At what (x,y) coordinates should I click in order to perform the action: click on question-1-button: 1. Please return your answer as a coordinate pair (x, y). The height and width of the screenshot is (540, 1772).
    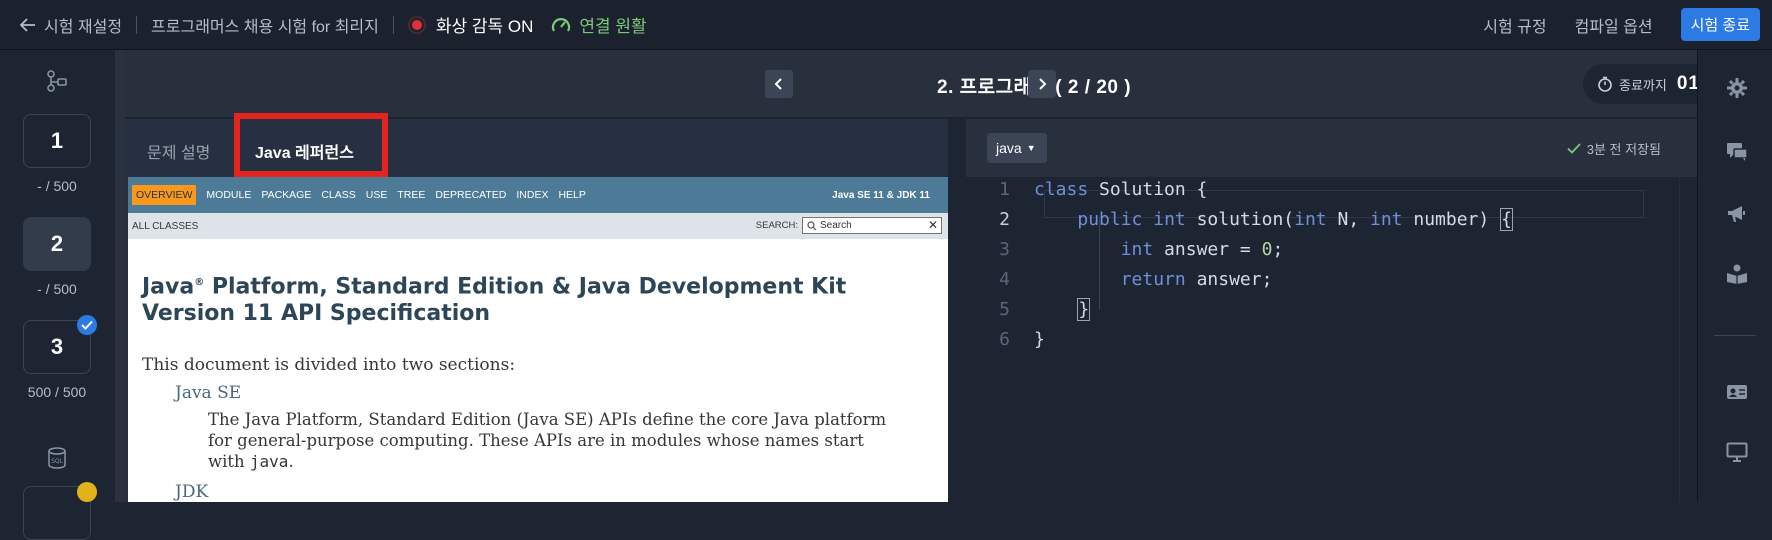
    Looking at the image, I should click on (57, 141).